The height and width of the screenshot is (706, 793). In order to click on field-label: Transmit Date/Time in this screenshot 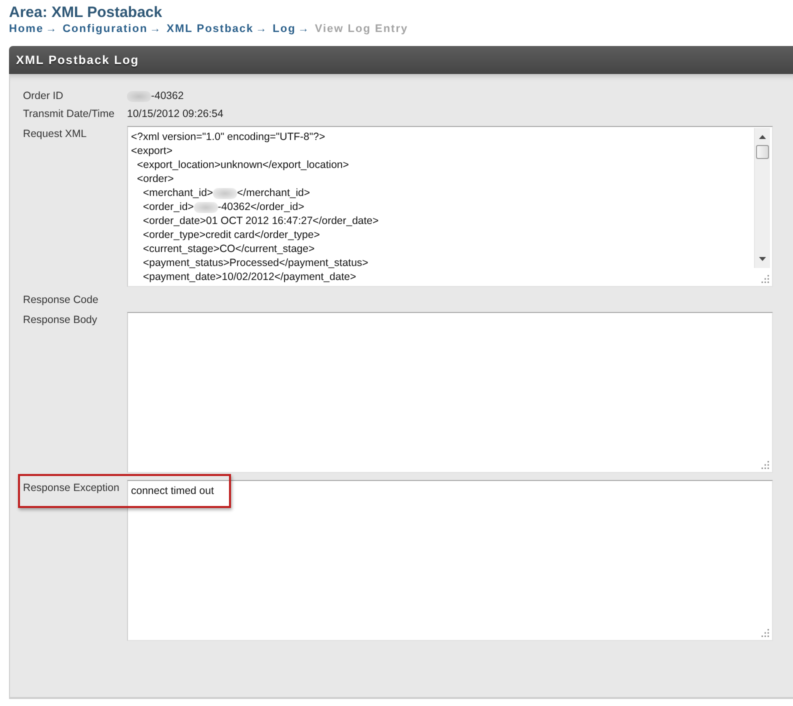, I will do `click(68, 114)`.